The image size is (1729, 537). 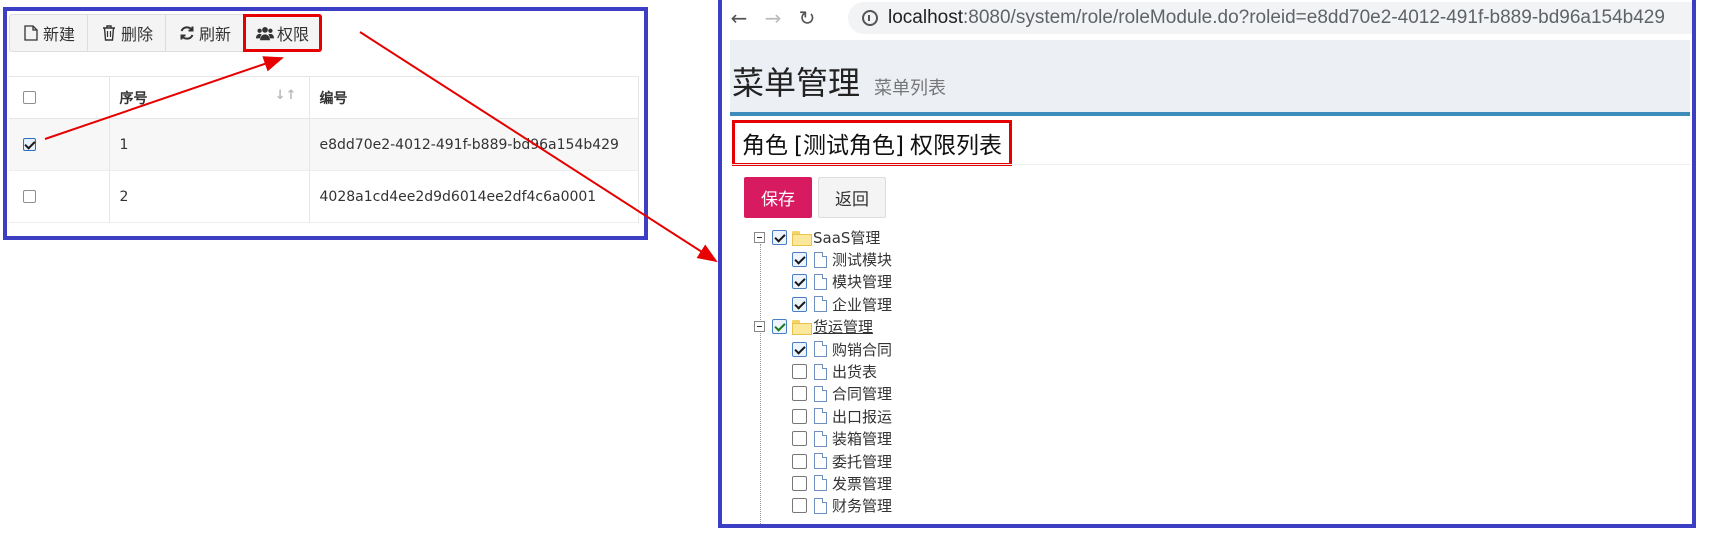 I want to click on row-seq: 2, so click(x=209, y=196).